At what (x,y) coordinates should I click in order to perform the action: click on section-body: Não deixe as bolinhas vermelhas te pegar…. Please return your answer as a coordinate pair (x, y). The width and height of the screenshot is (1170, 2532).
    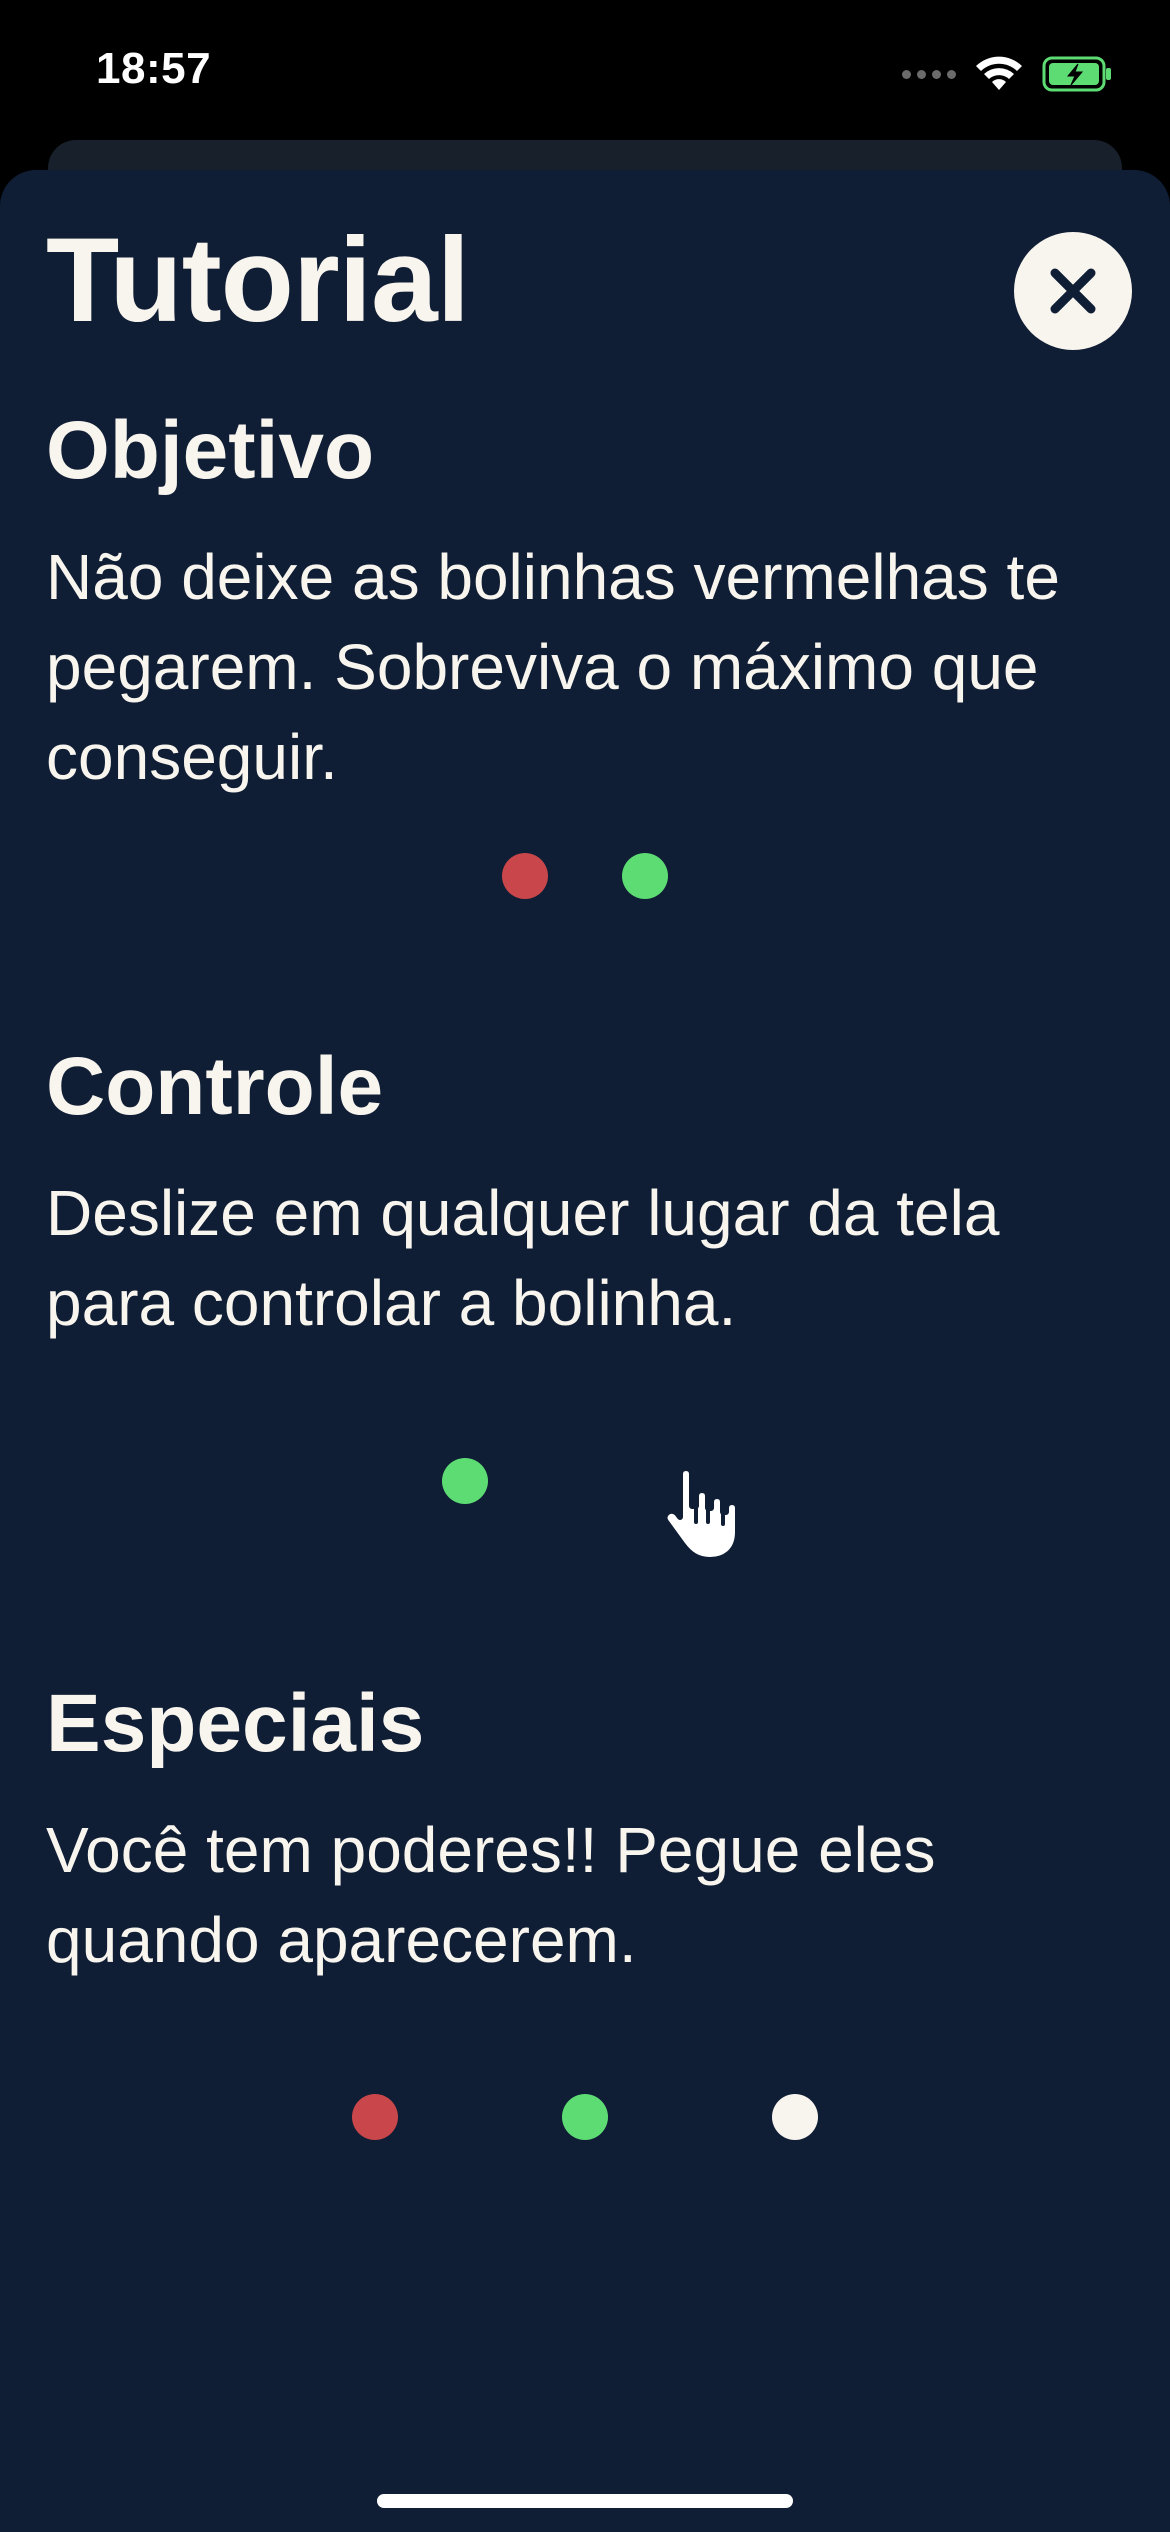
    Looking at the image, I should click on (553, 667).